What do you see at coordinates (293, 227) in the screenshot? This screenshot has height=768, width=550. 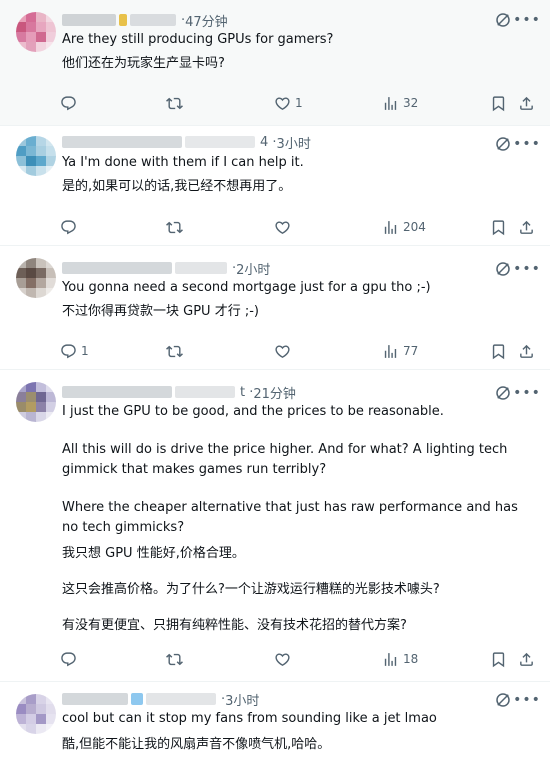 I see `action-bar: 204` at bounding box center [293, 227].